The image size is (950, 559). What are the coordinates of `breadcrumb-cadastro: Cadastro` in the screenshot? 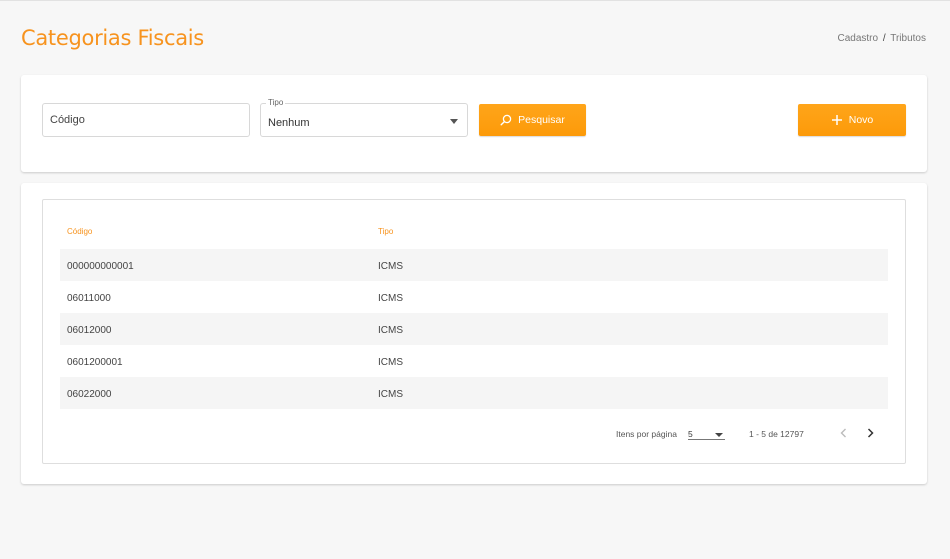 It's located at (857, 38).